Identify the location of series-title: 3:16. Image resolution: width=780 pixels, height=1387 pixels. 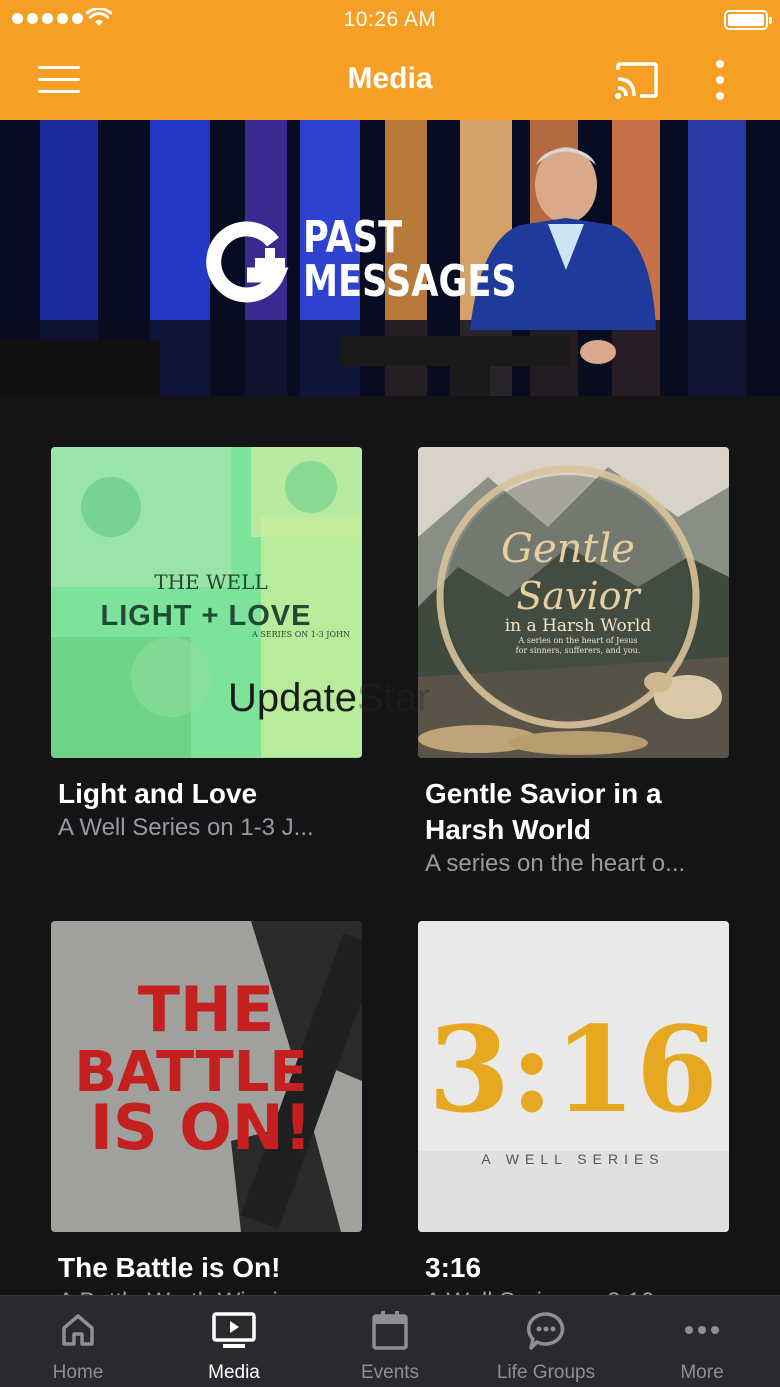
(453, 1267).